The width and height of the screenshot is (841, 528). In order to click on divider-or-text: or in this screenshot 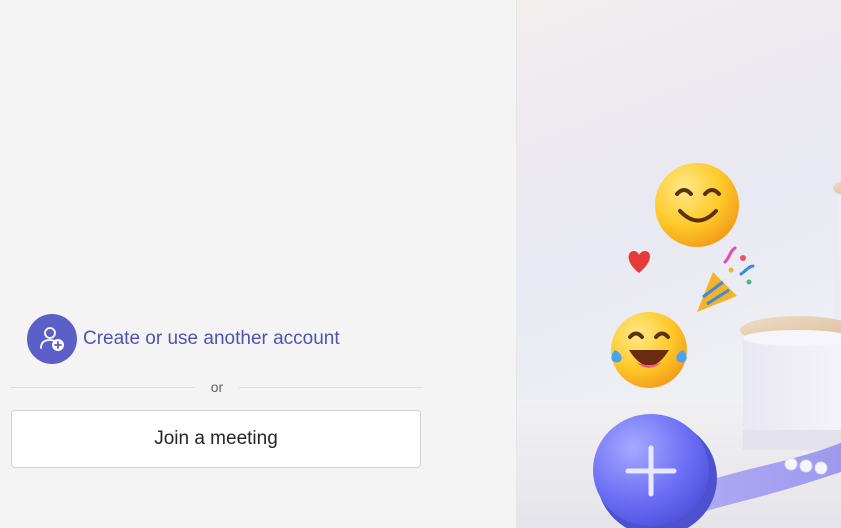, I will do `click(217, 387)`.